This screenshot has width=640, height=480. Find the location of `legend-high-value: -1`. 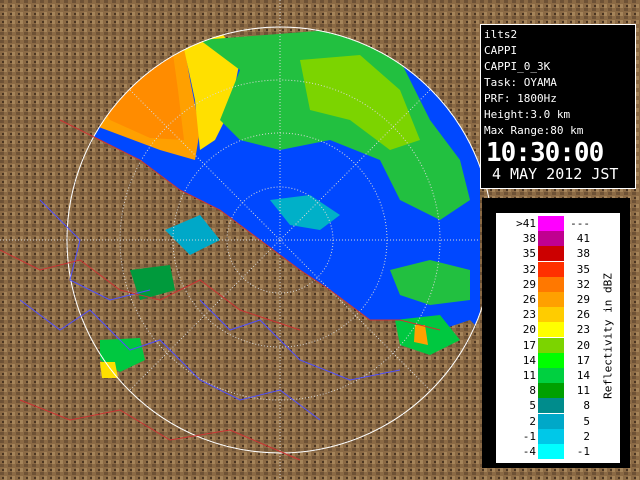

legend-high-value: -1 is located at coordinates (583, 451).